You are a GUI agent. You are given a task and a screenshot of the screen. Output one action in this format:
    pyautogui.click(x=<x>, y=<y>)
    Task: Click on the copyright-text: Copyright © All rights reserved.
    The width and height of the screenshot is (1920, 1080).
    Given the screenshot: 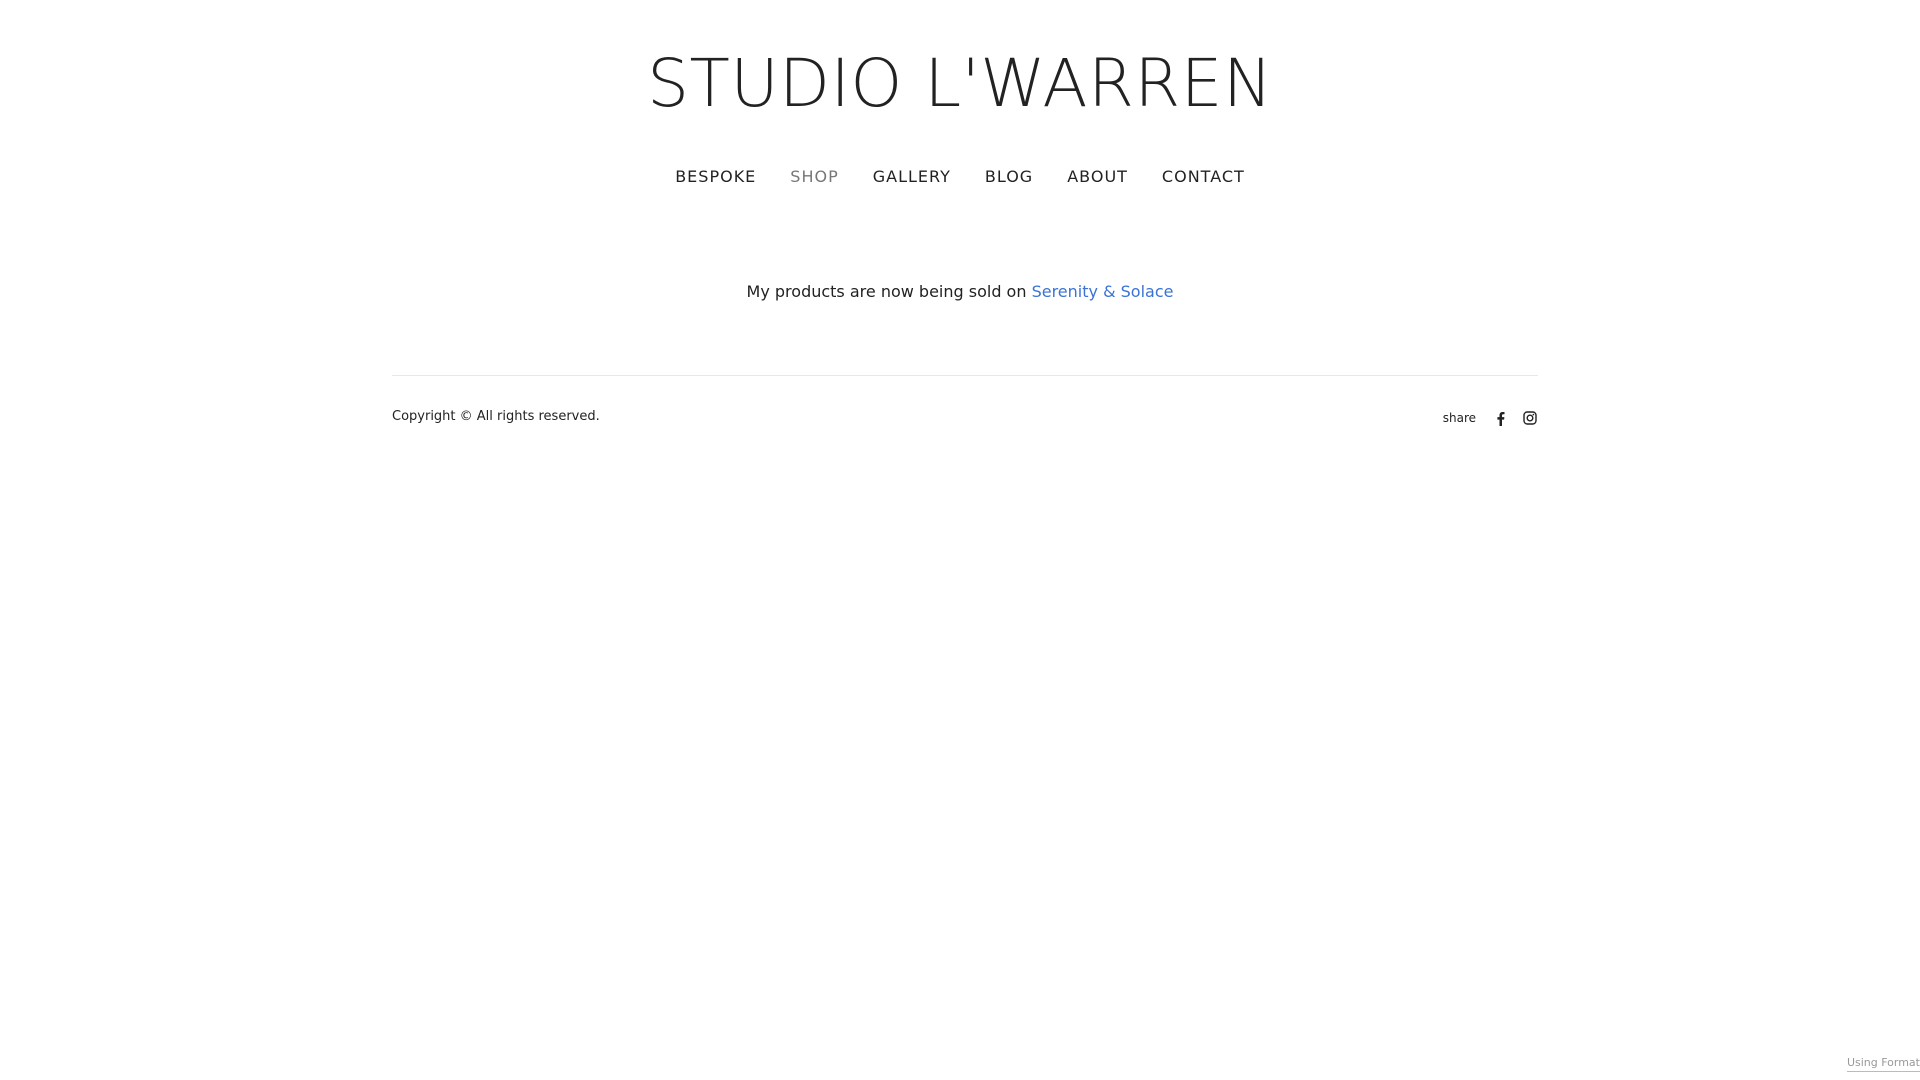 What is the action you would take?
    pyautogui.click(x=496, y=416)
    